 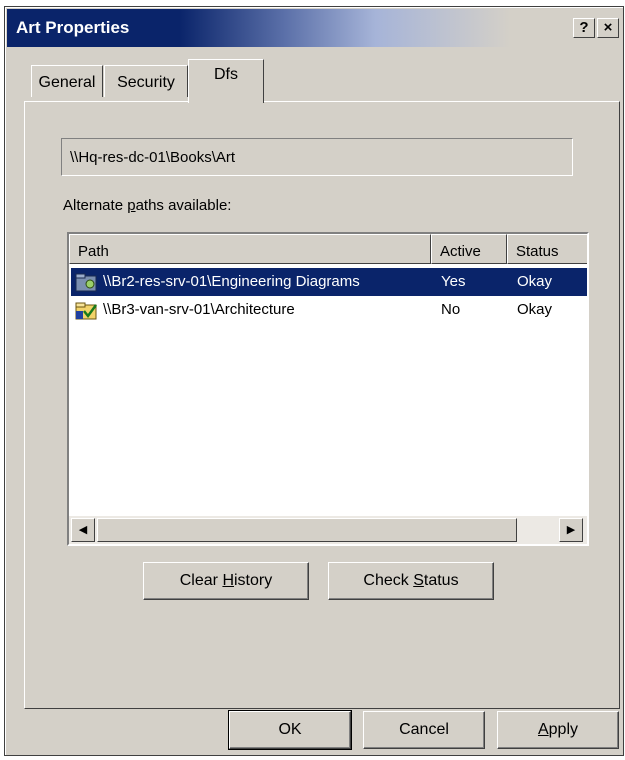 I want to click on title-bar: Art Properties ? ×, so click(x=314, y=28).